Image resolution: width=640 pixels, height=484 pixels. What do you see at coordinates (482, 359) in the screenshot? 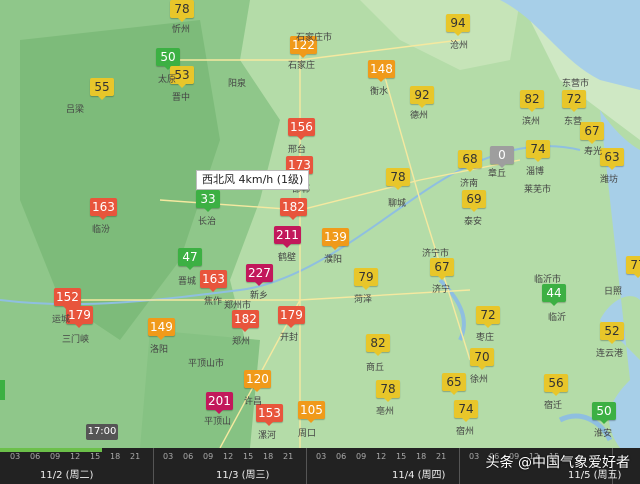
I see `aqi-marker: 70` at bounding box center [482, 359].